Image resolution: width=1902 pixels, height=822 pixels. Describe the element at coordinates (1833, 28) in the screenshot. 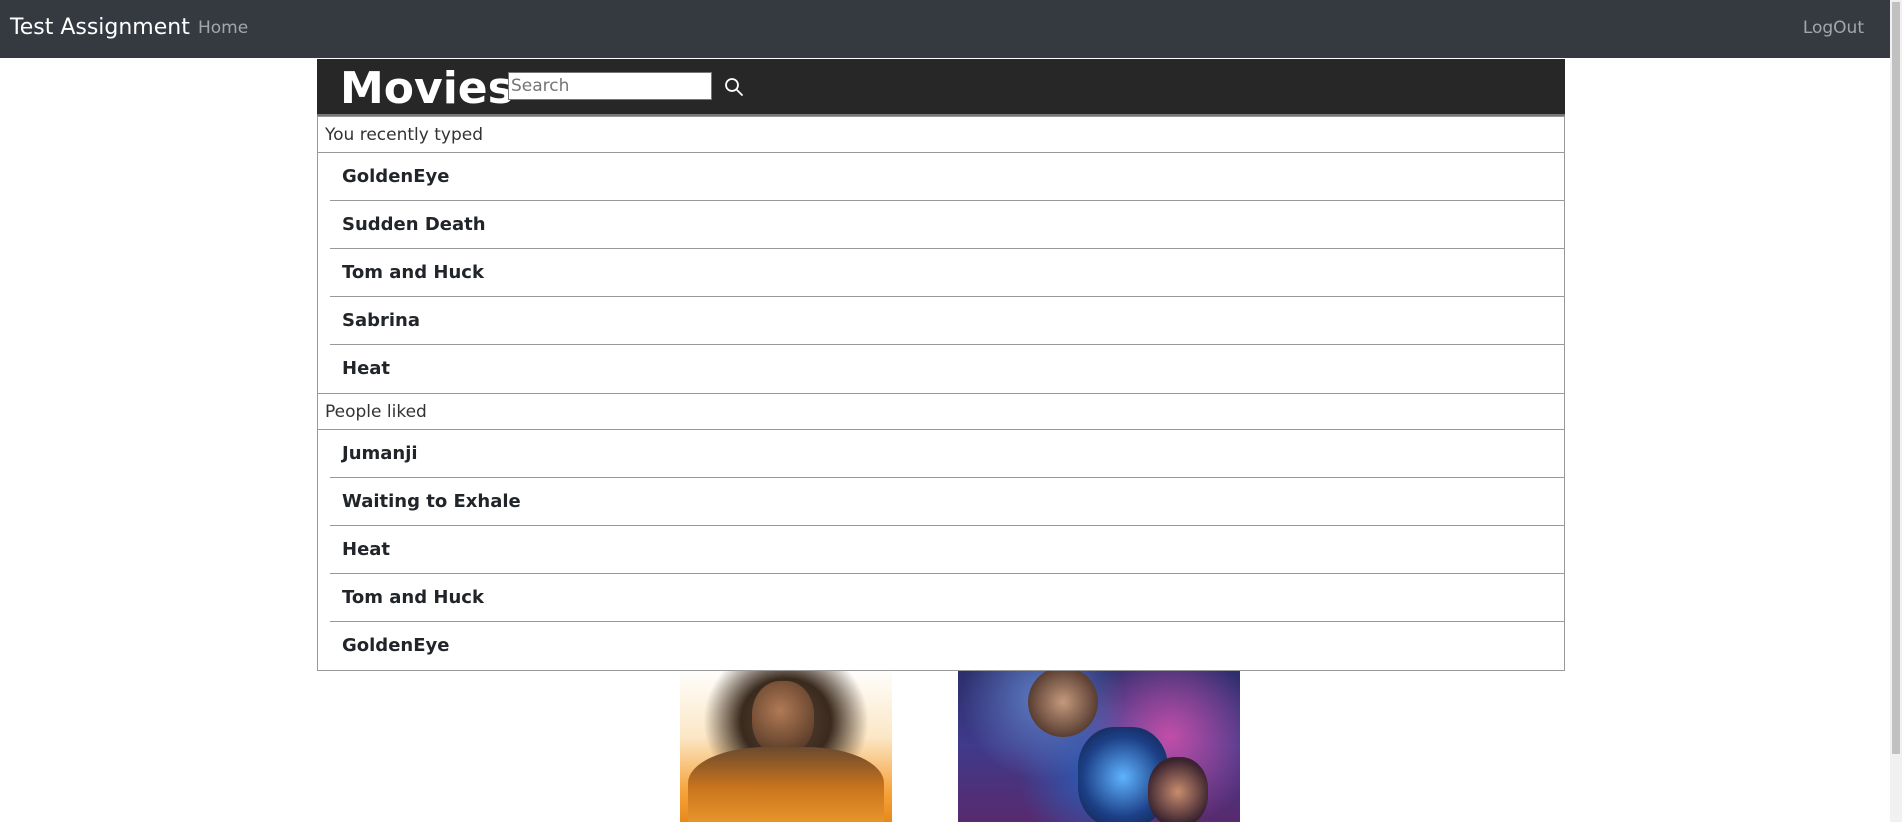

I see `nav-logout-link: LogOut` at that location.